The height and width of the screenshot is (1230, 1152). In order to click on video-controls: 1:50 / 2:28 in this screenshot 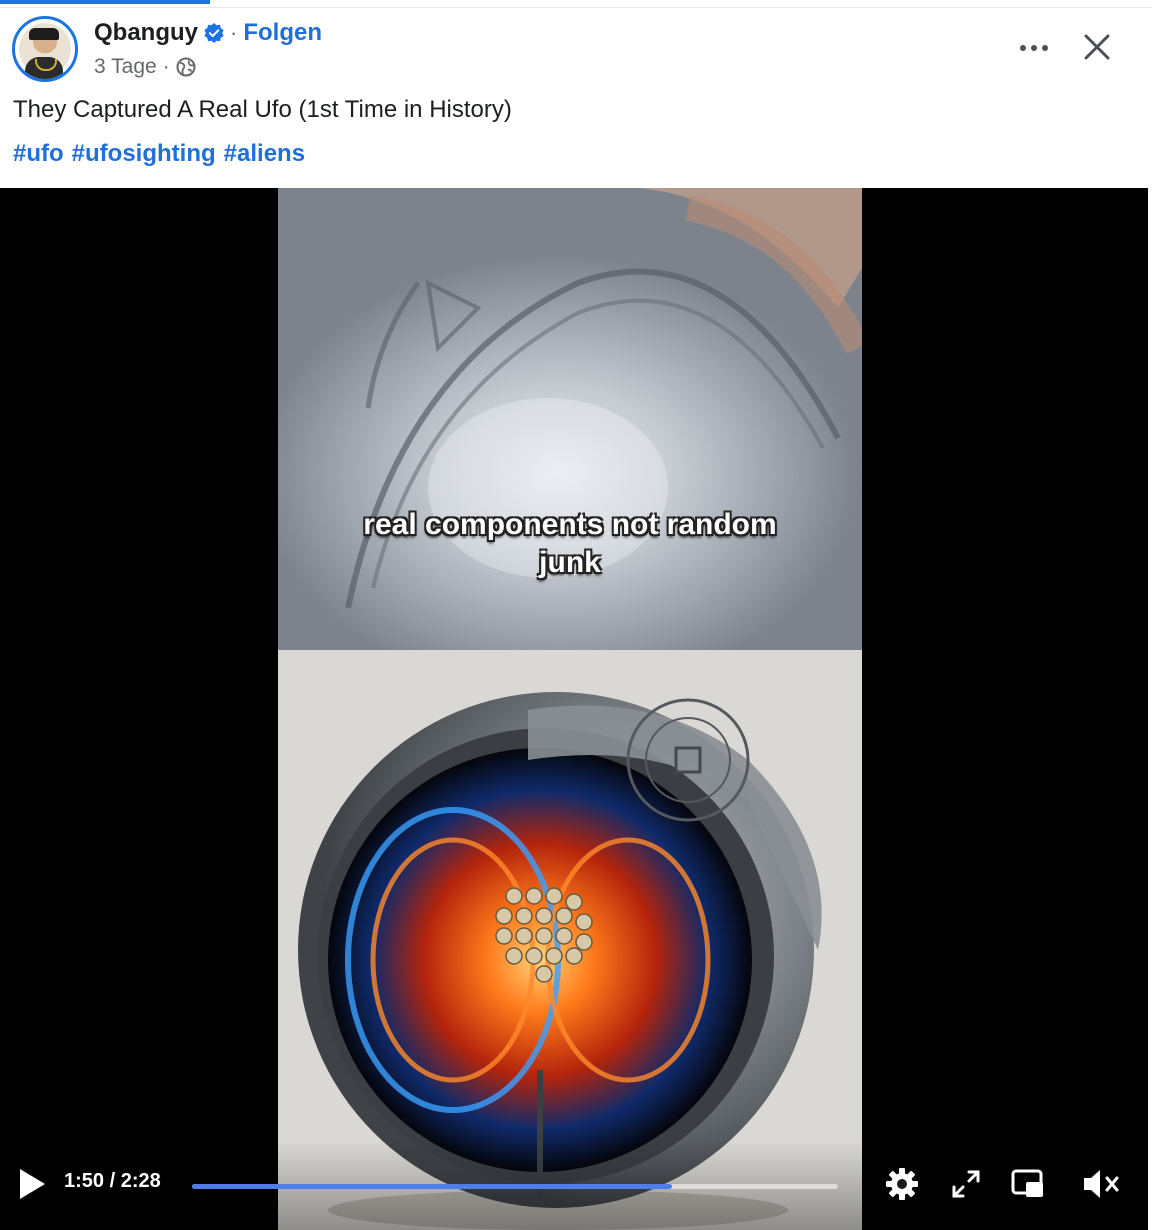, I will do `click(574, 1185)`.